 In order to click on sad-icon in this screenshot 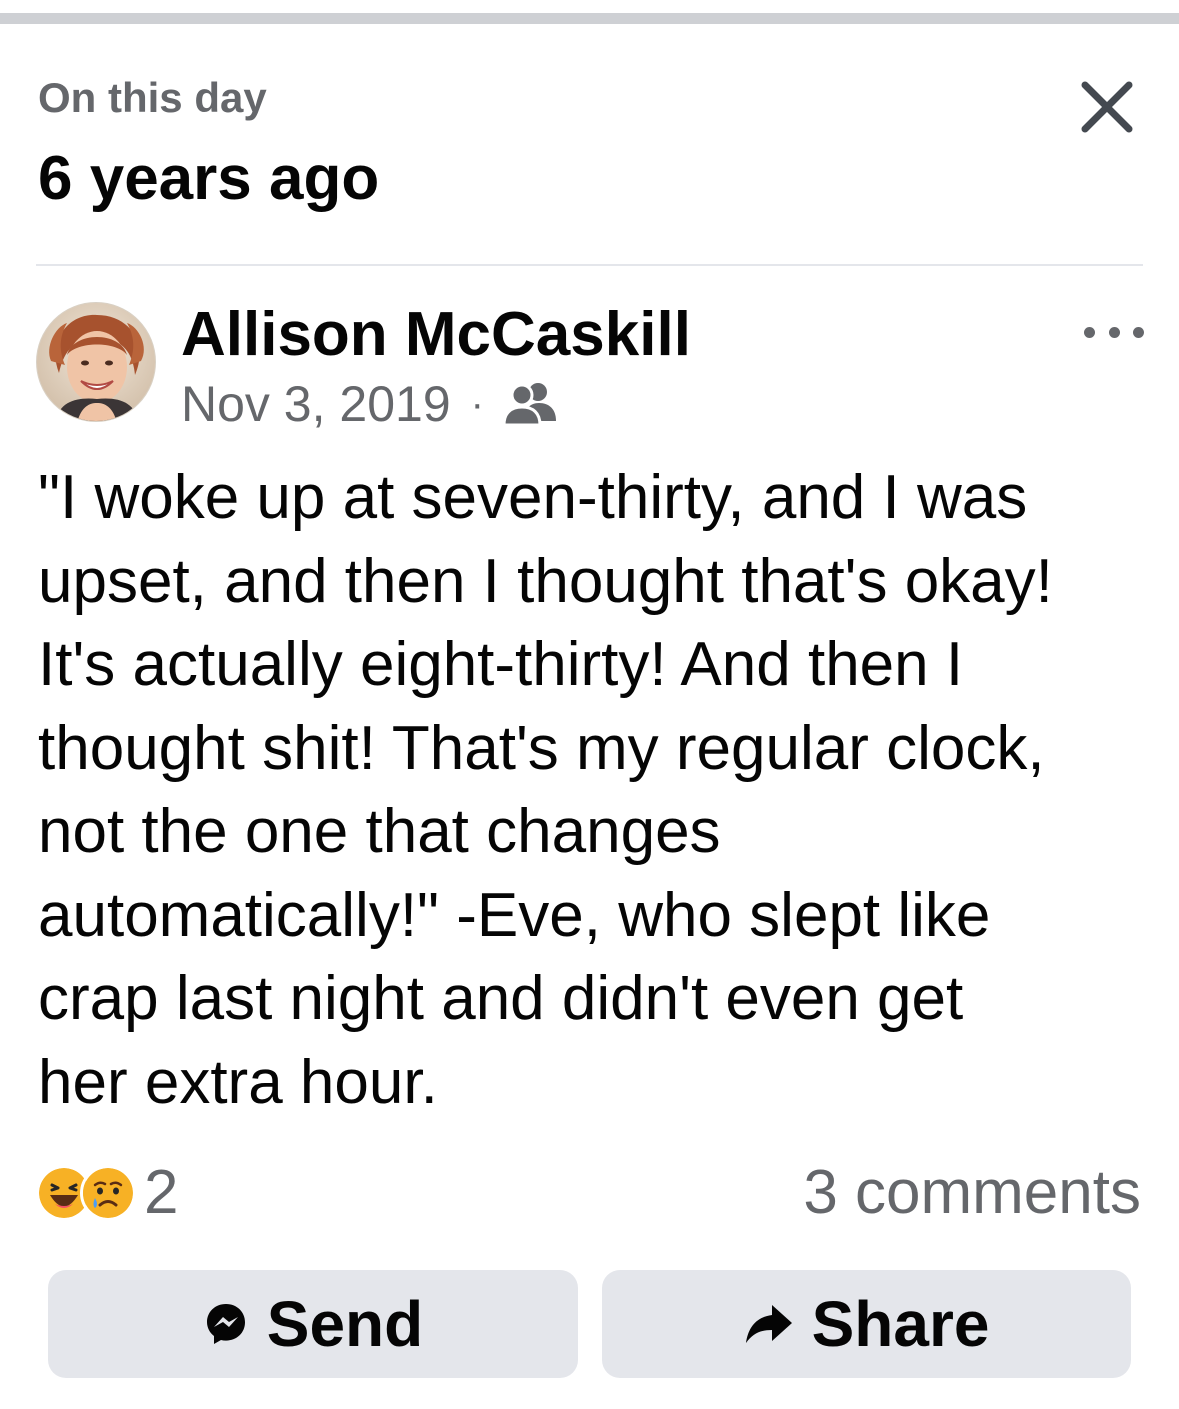, I will do `click(108, 1193)`.